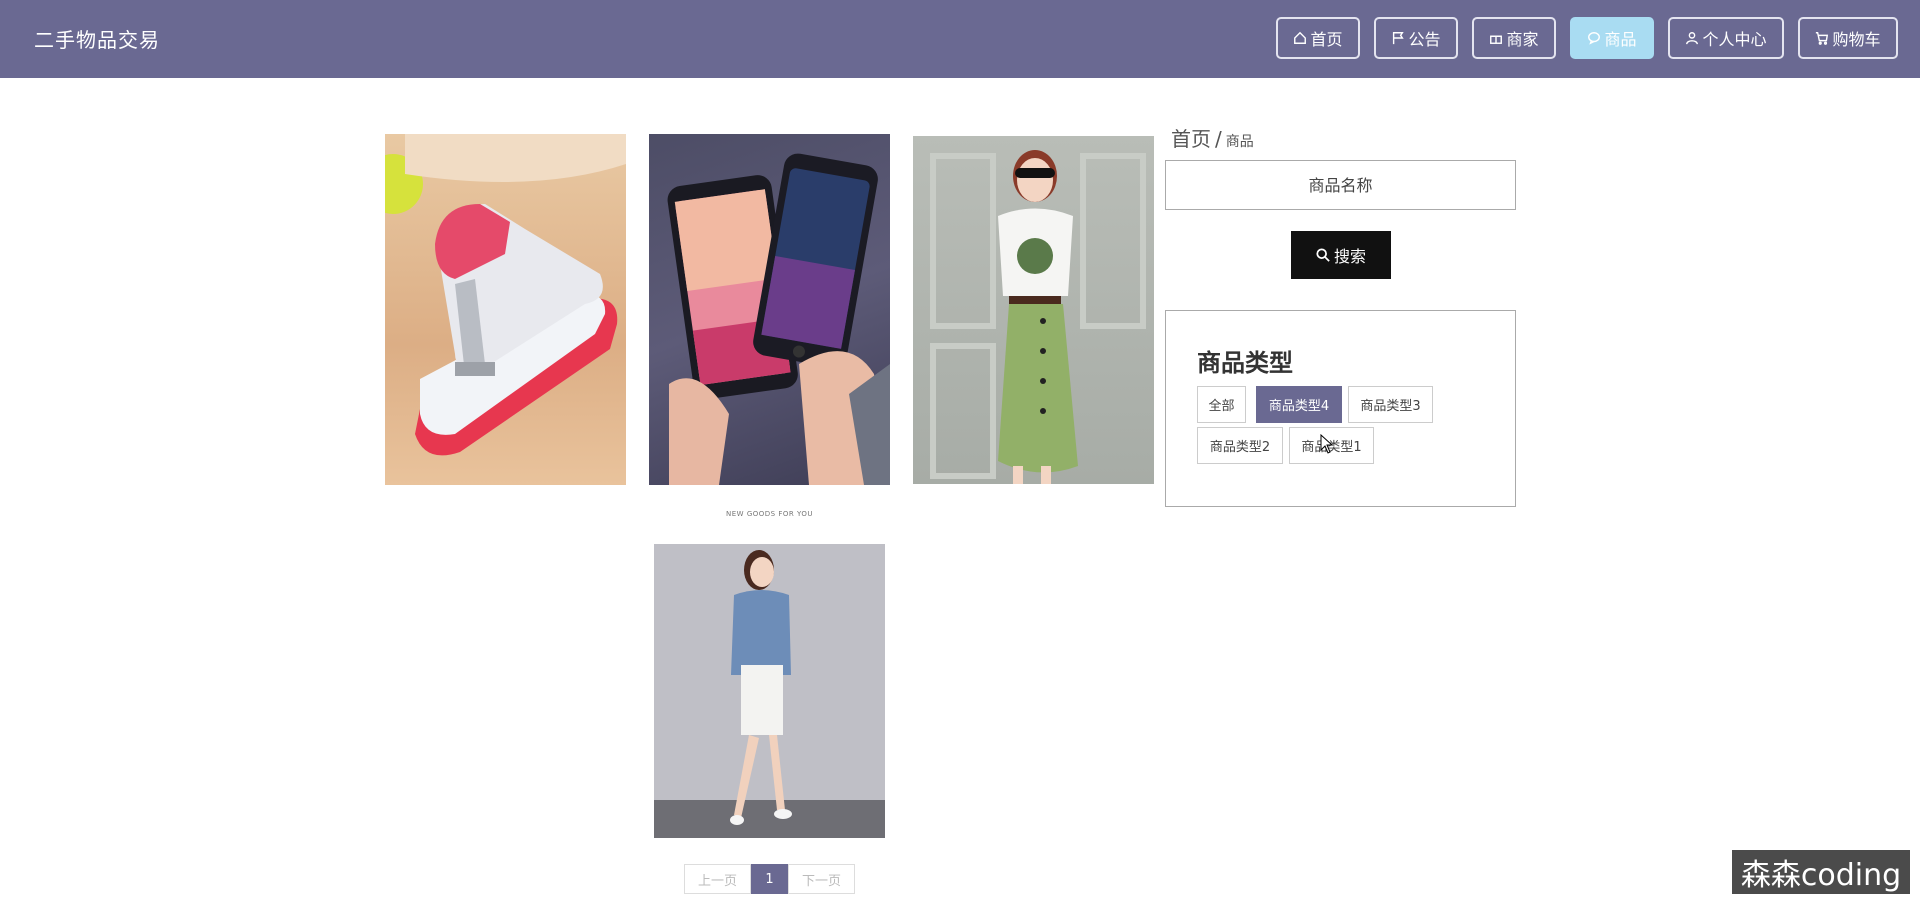  I want to click on nav-cart-button: 购物车, so click(1848, 38).